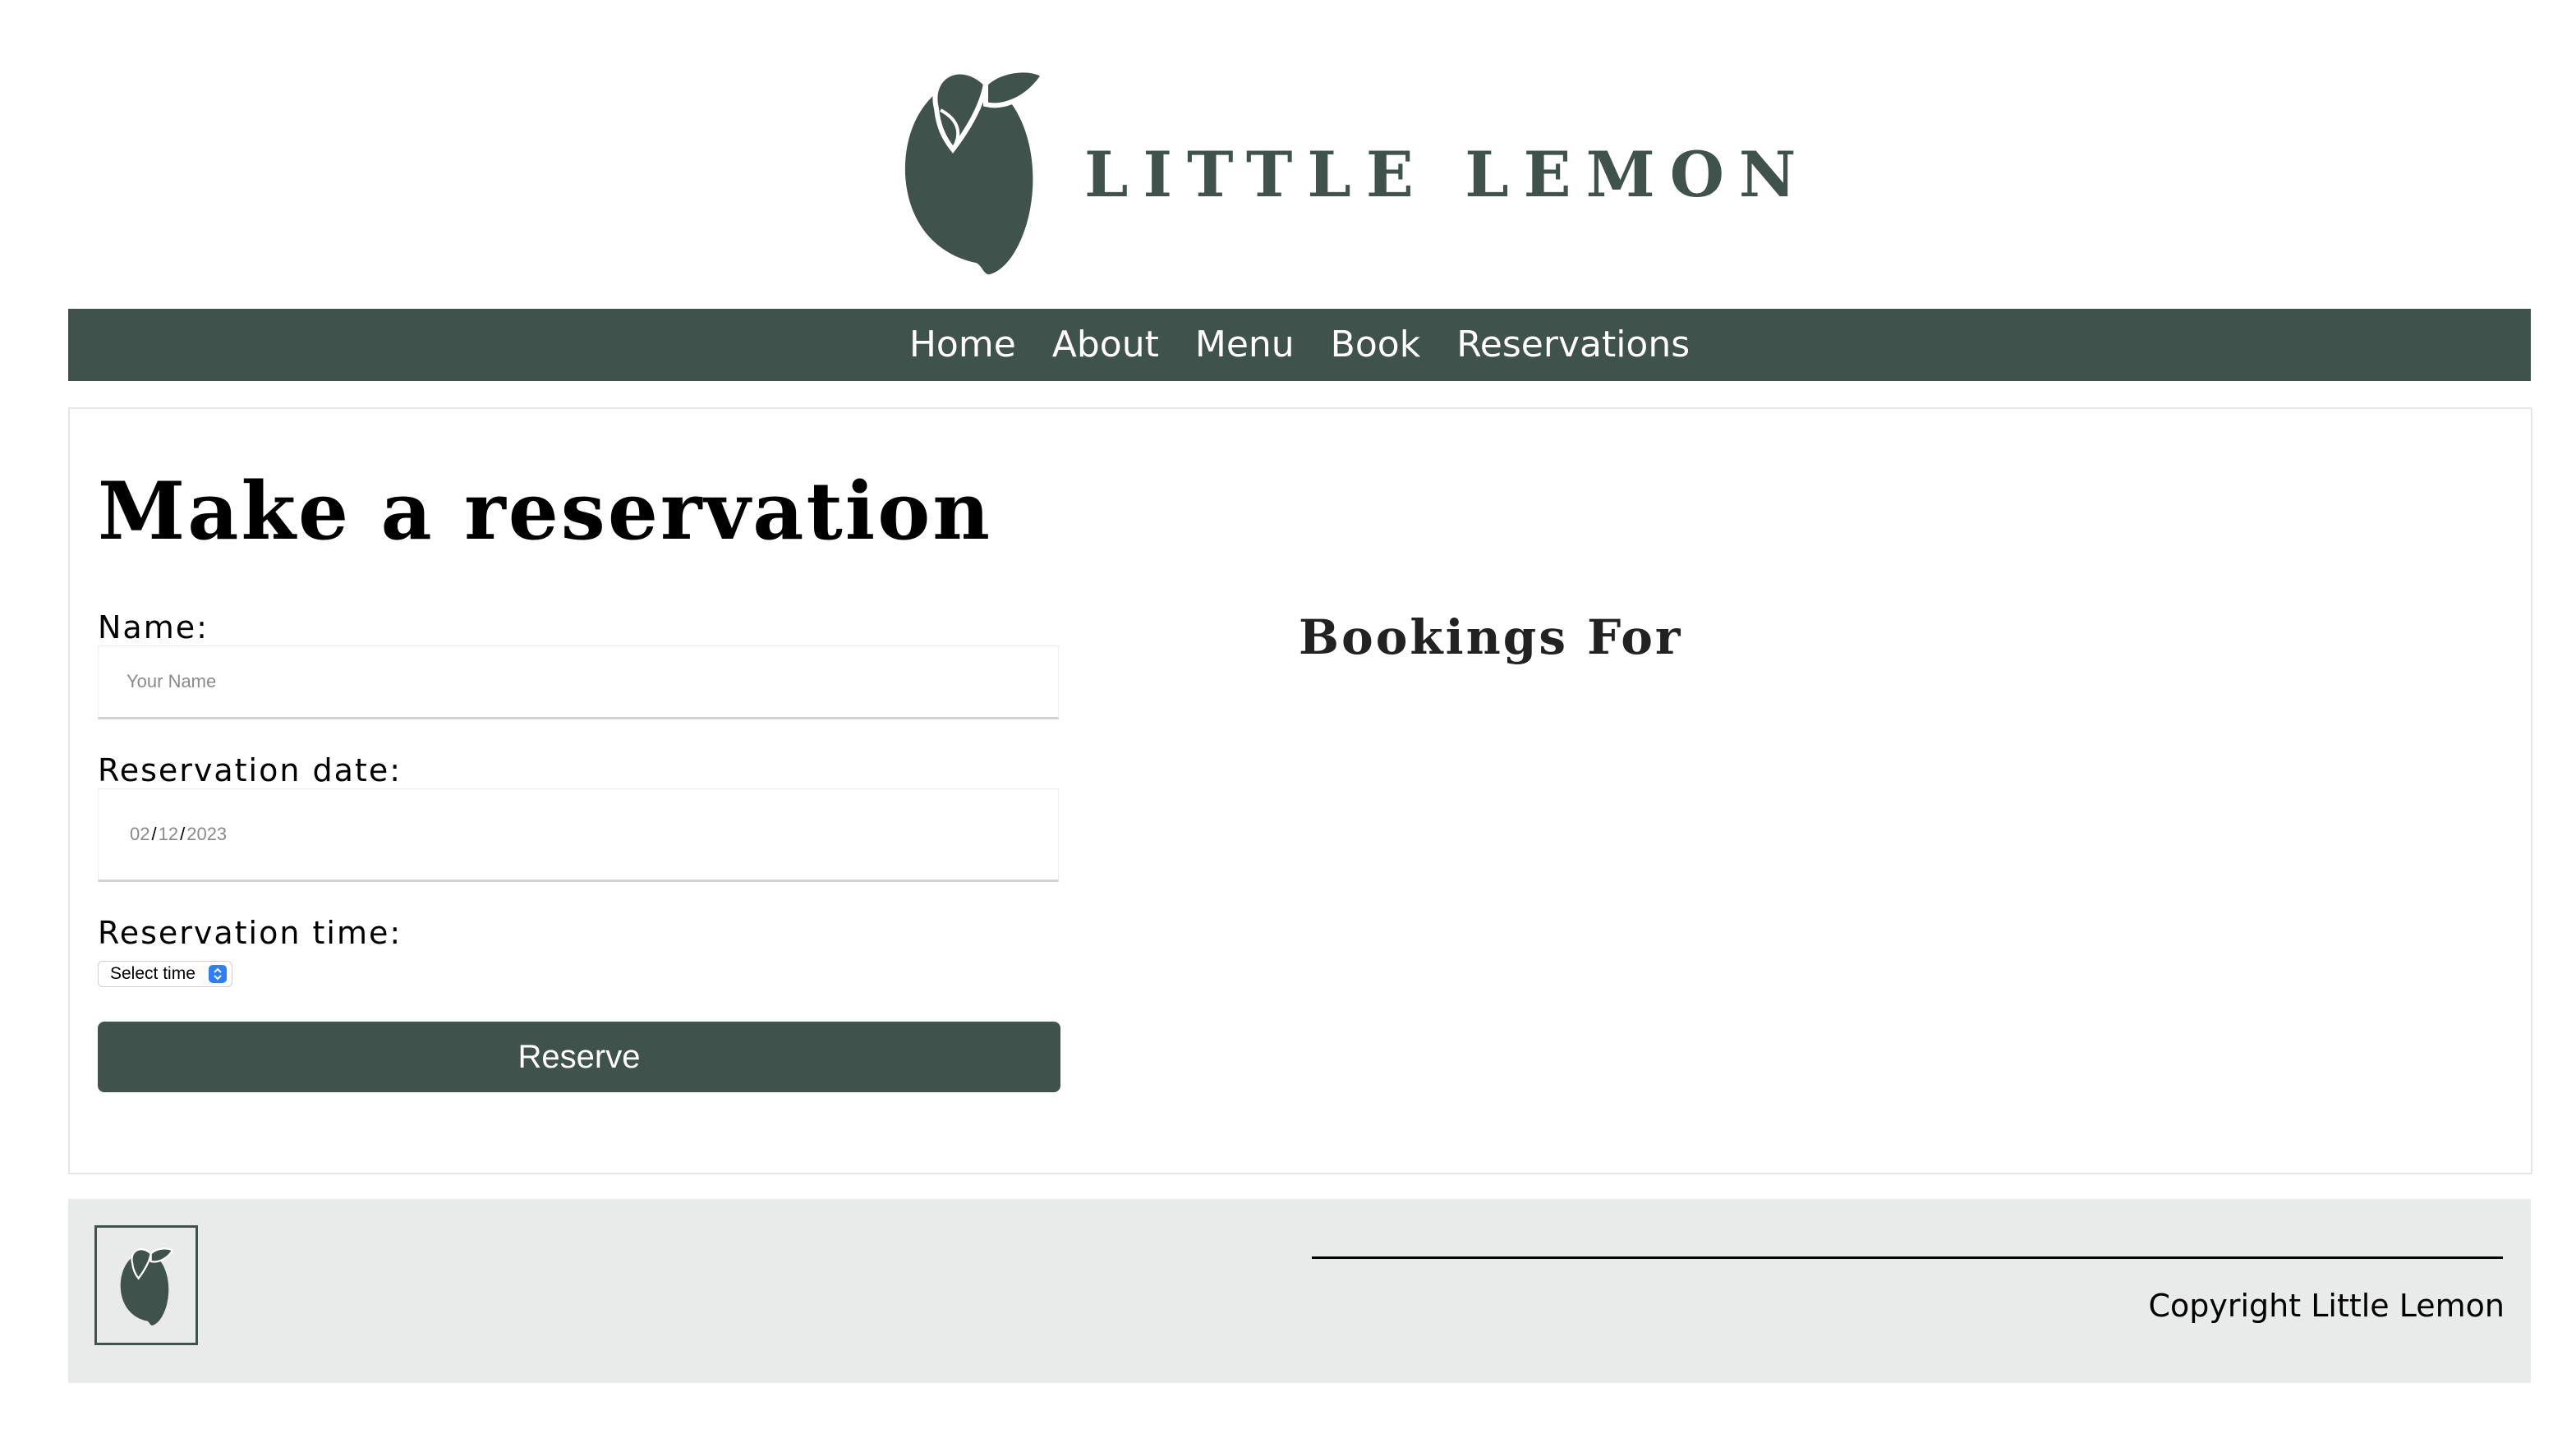 This screenshot has width=2576, height=1447. I want to click on name-field, so click(579, 682).